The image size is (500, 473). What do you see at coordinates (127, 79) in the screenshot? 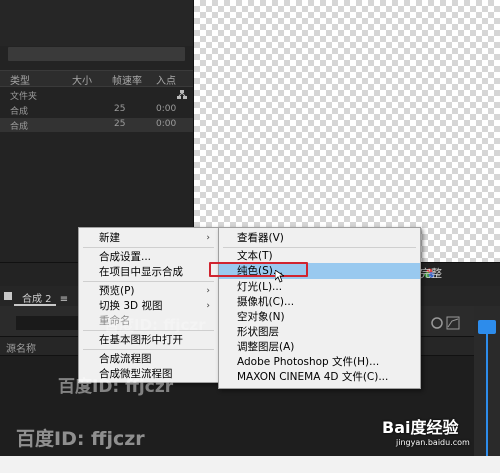
I see `column-fps: 帧速率` at bounding box center [127, 79].